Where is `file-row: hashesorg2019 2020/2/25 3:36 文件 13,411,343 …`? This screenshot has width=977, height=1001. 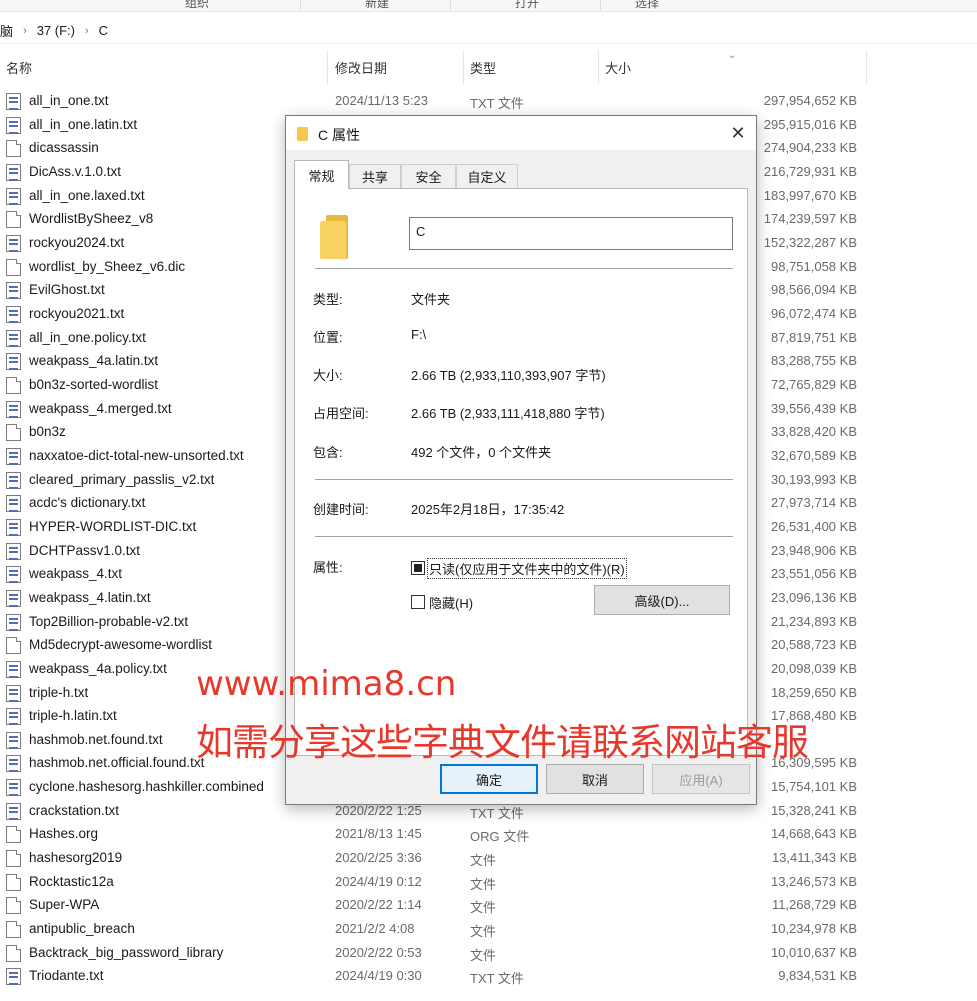 file-row: hashesorg2019 2020/2/25 3:36 文件 13,411,343 … is located at coordinates (488, 858).